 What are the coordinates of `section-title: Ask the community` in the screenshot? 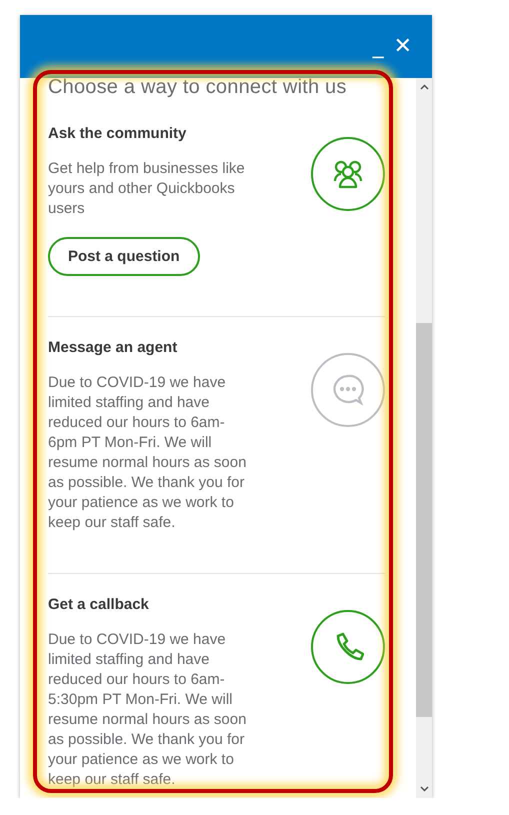 It's located at (118, 133).